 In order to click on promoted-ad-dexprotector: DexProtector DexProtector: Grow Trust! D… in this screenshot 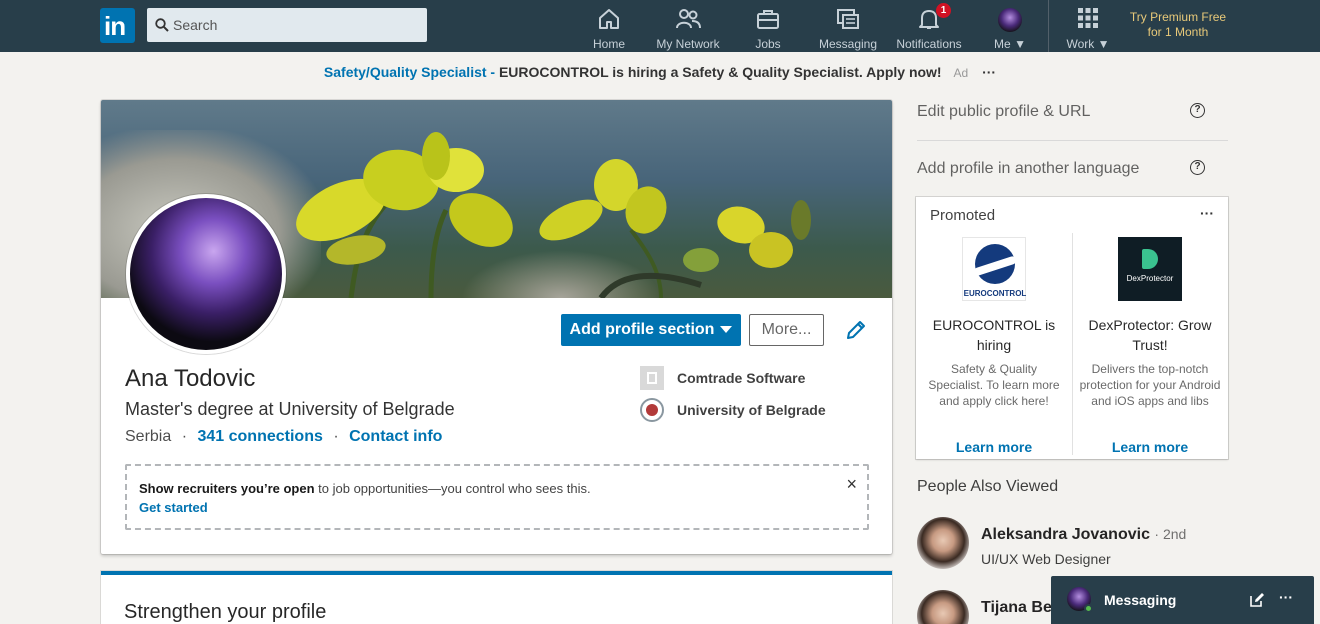, I will do `click(1150, 346)`.